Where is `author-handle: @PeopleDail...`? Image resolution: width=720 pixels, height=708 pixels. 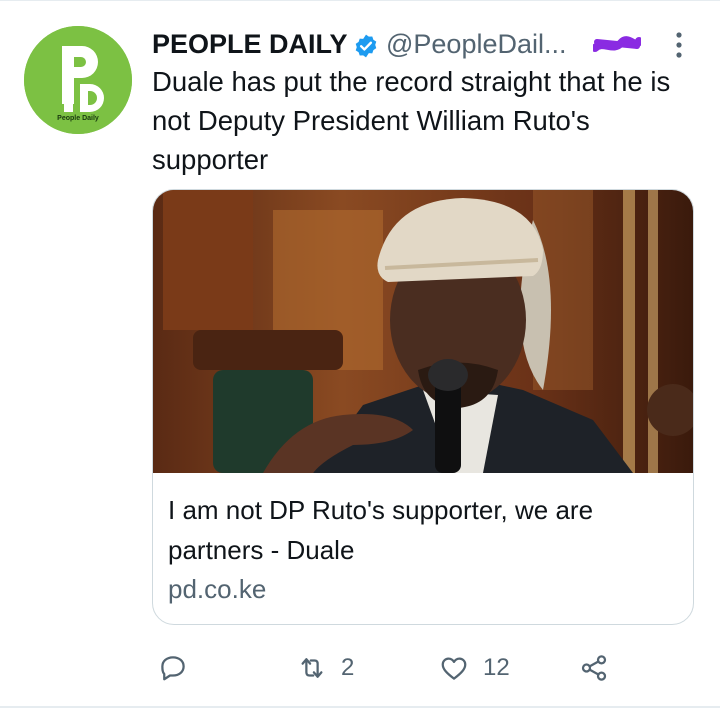
author-handle: @PeopleDail... is located at coordinates (476, 44).